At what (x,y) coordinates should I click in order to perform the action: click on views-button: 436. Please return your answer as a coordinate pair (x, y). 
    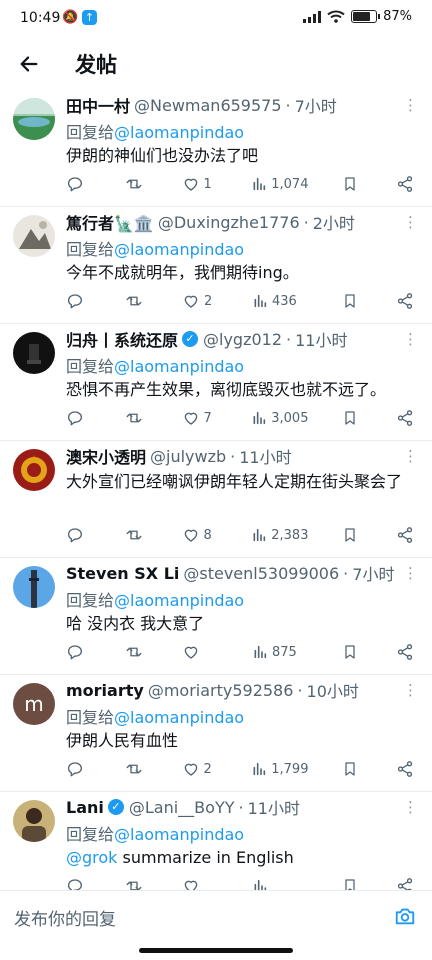
    Looking at the image, I should click on (280, 301).